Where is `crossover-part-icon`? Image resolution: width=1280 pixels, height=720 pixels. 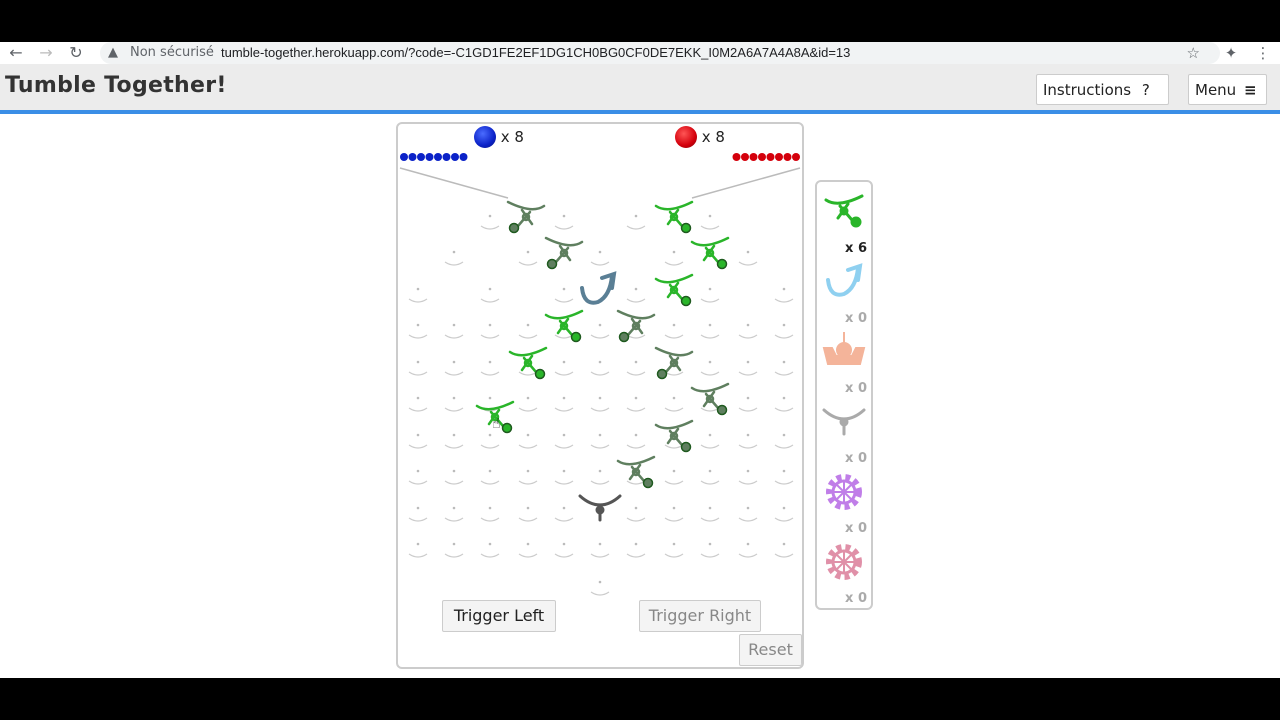 crossover-part-icon is located at coordinates (844, 280).